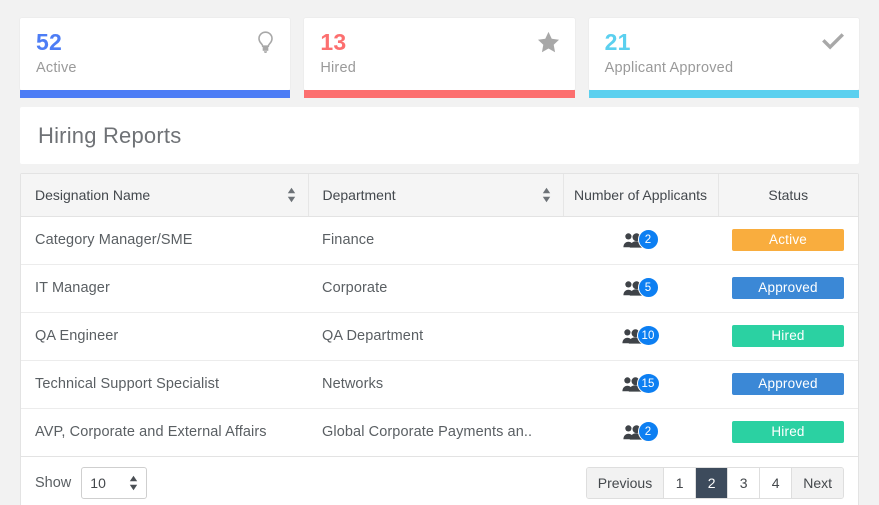 The image size is (879, 505). What do you see at coordinates (435, 240) in the screenshot?
I see `cell-department: Finance` at bounding box center [435, 240].